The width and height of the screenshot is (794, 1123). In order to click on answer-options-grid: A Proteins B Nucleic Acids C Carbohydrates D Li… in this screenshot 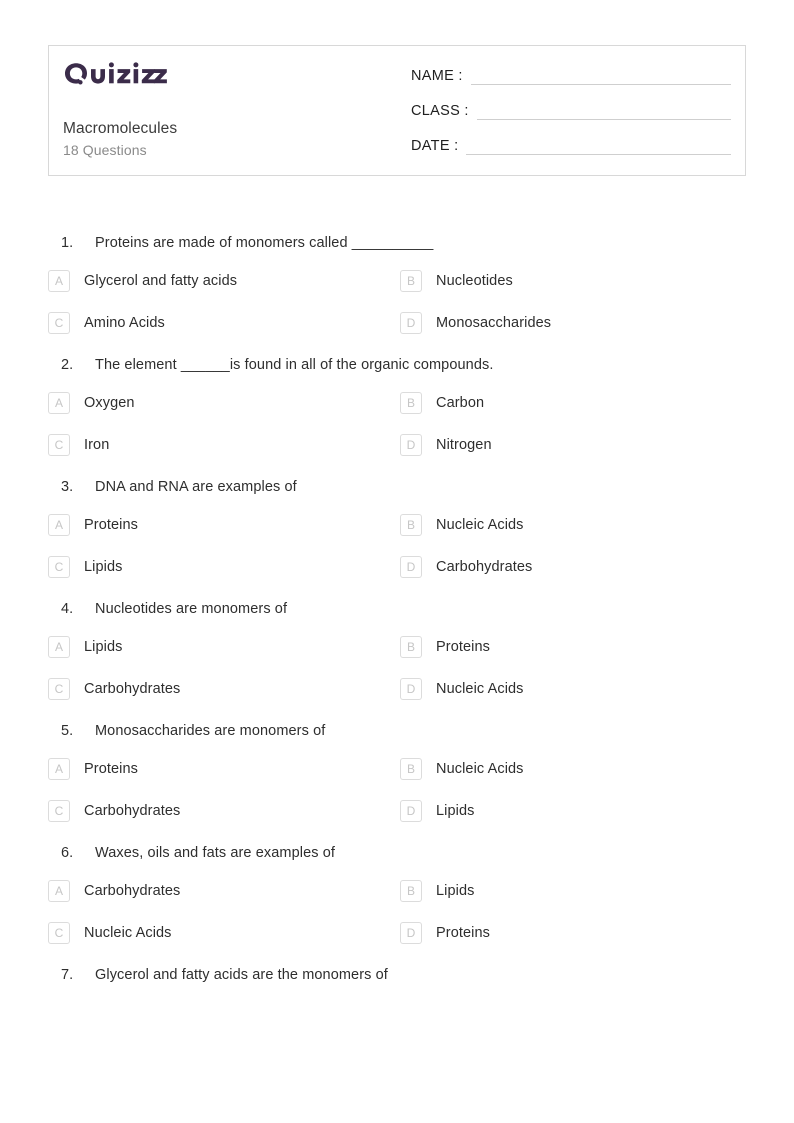, I will do `click(397, 790)`.